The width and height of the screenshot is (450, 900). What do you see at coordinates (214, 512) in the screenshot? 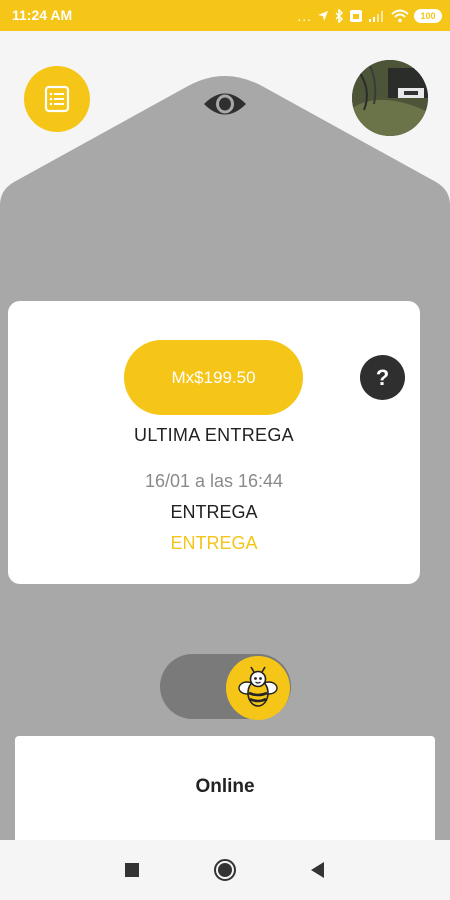
I see `delivery-type: ENTREGA` at bounding box center [214, 512].